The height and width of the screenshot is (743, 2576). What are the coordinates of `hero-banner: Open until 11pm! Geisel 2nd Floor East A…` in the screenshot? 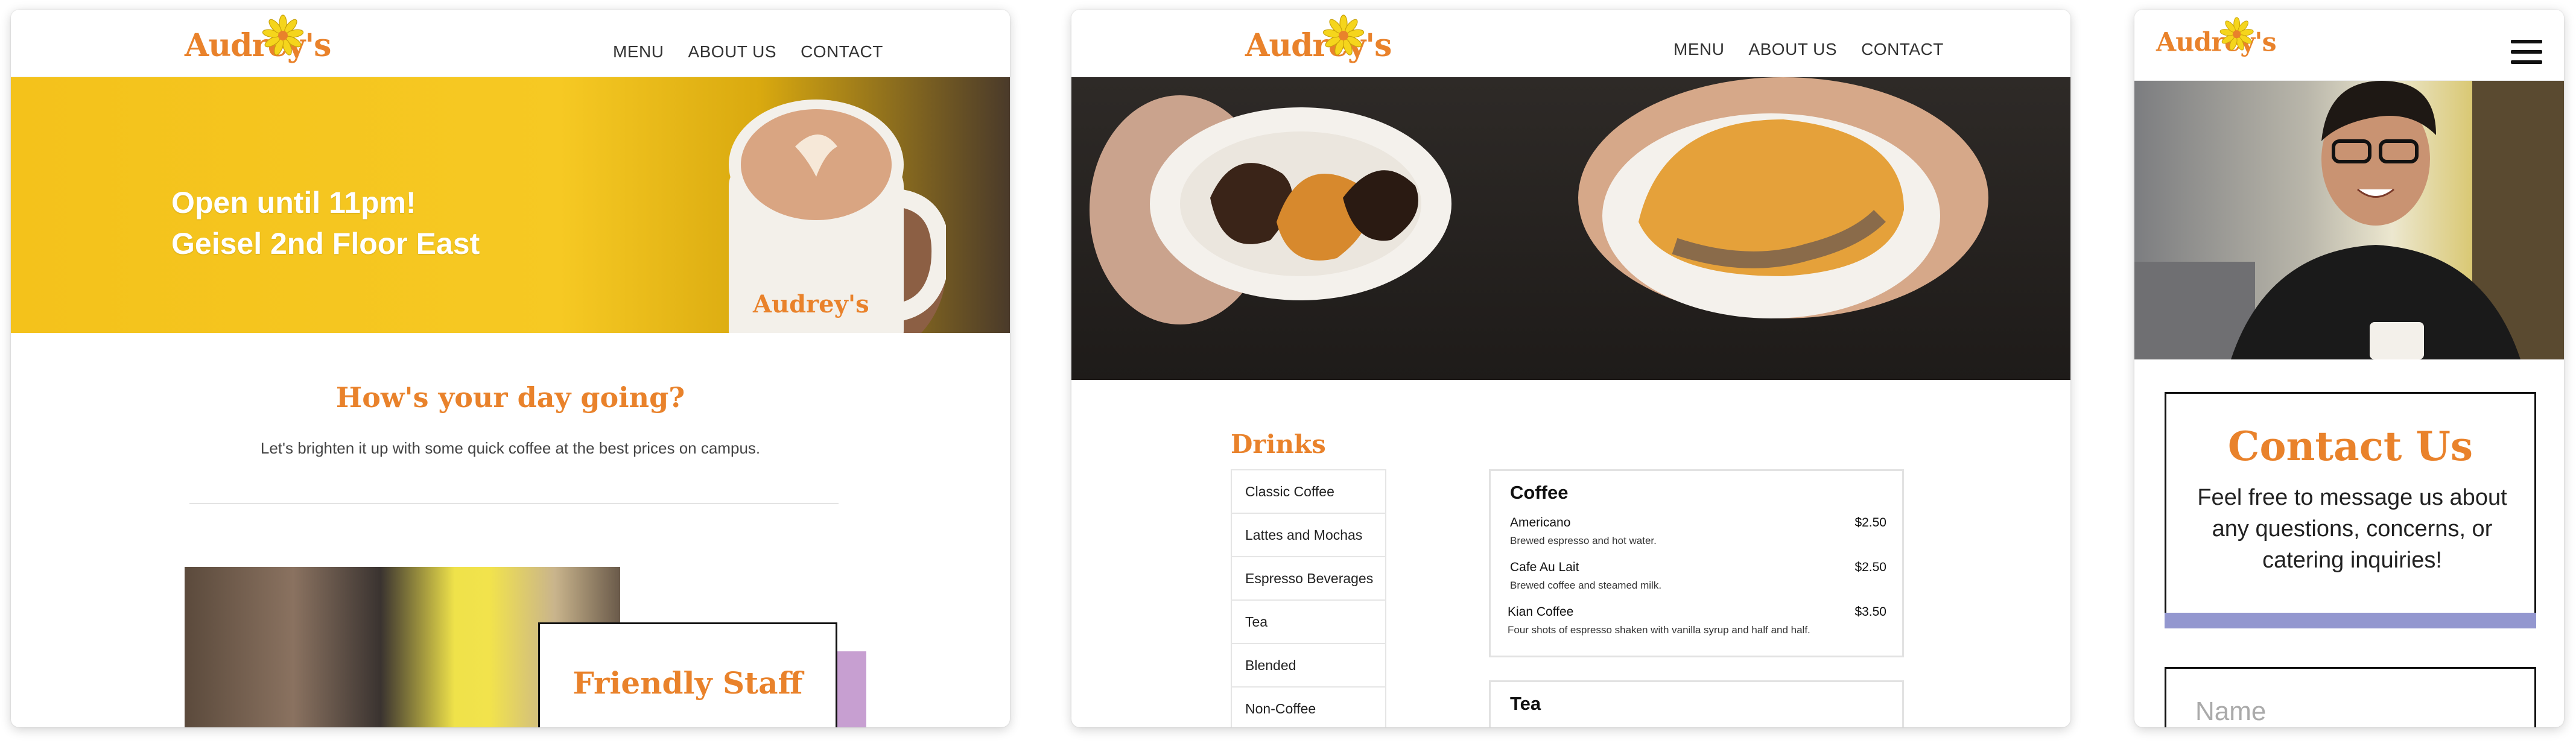 It's located at (510, 205).